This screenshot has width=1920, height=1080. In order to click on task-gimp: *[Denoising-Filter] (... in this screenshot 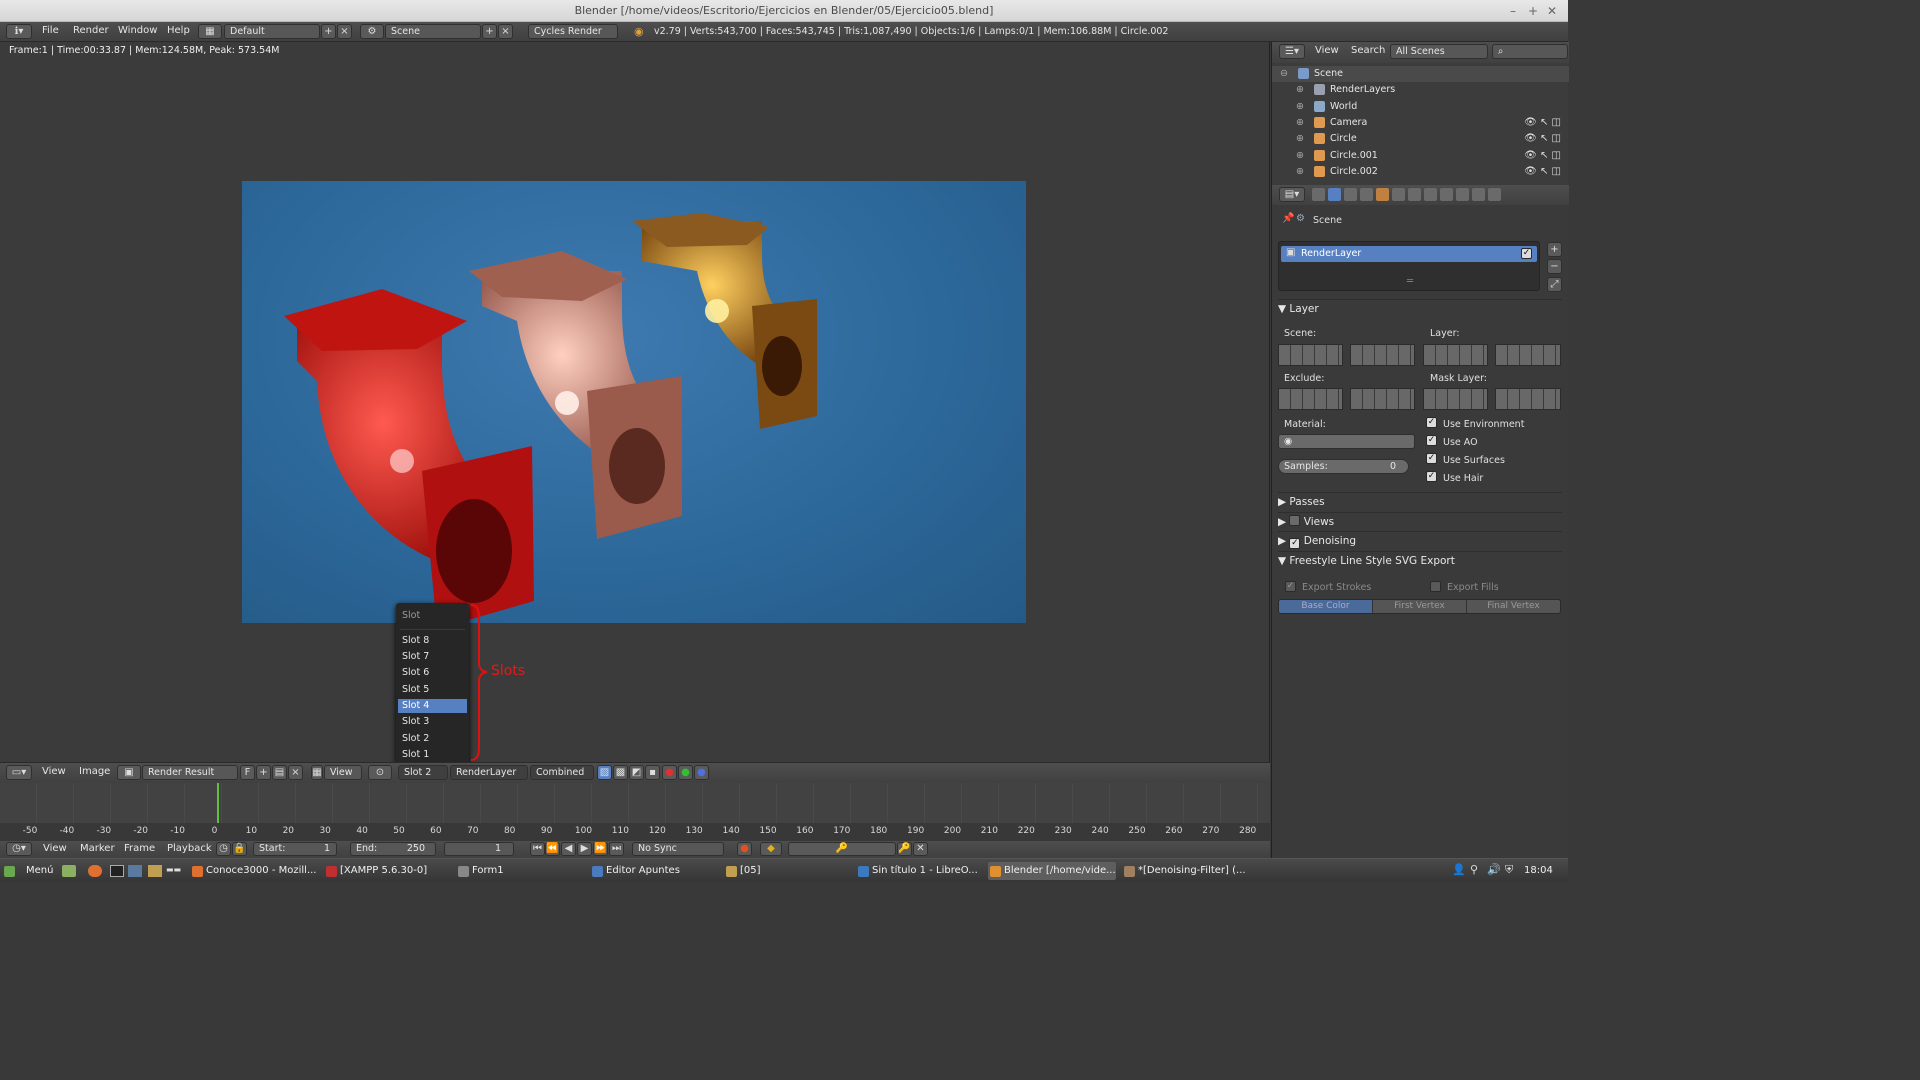, I will do `click(1185, 871)`.